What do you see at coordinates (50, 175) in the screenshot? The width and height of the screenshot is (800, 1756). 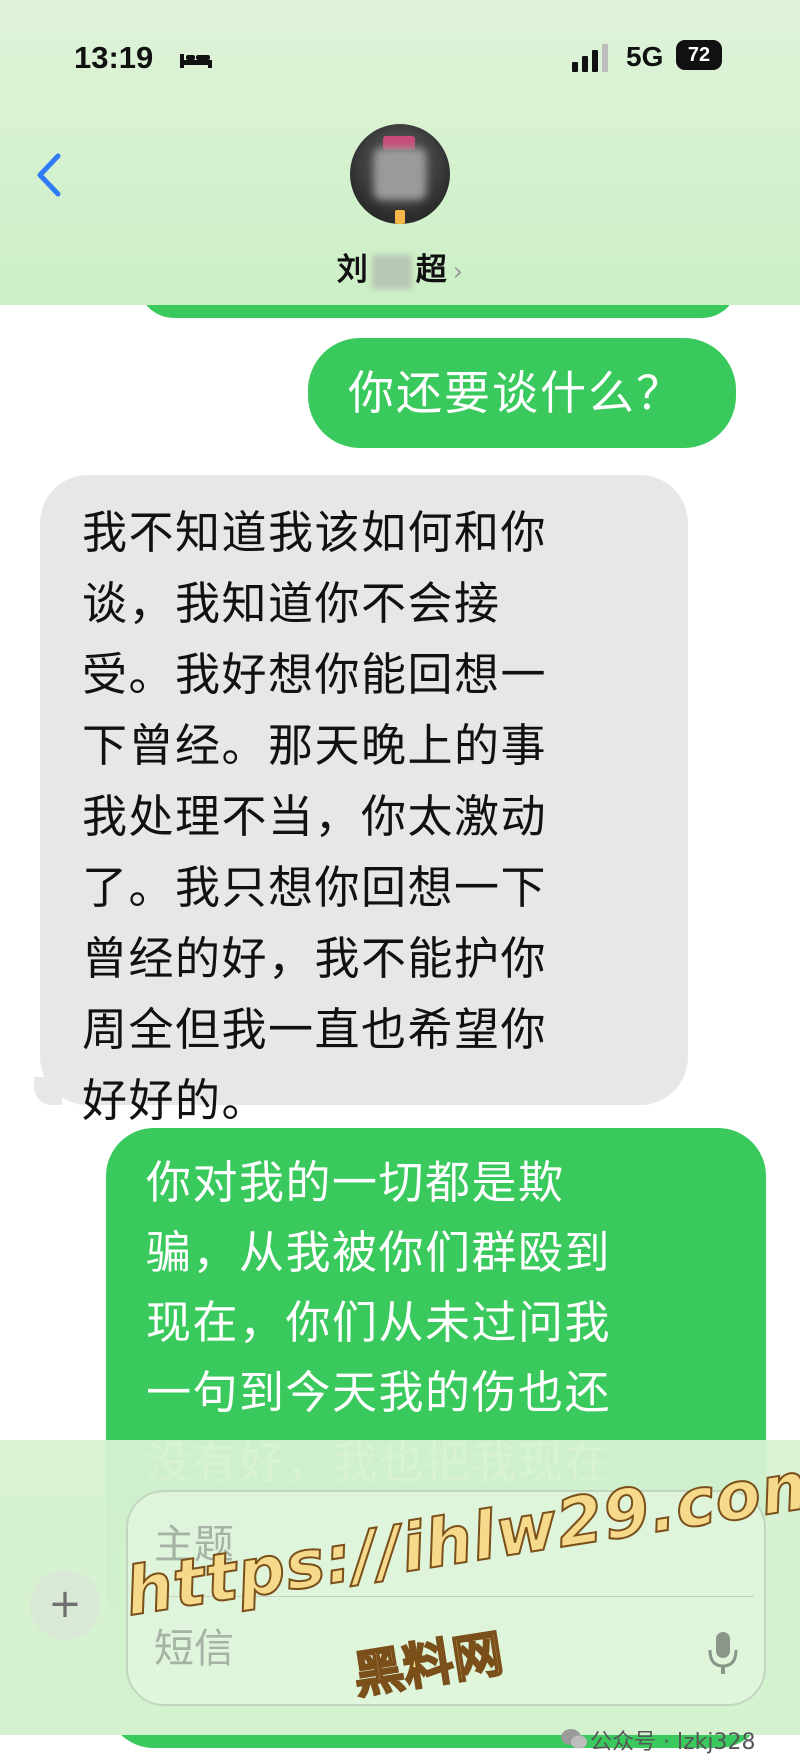 I see `back-chevron-icon` at bounding box center [50, 175].